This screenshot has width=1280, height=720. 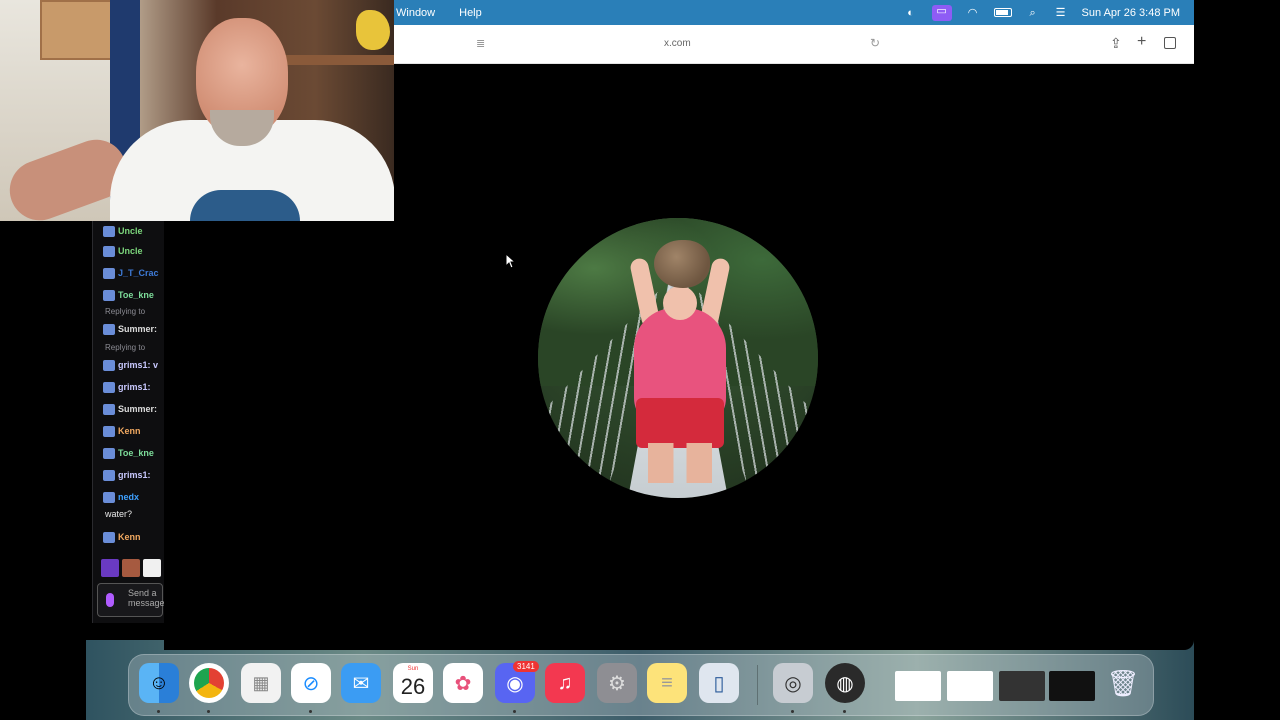 I want to click on chat-username: nedx, so click(x=128, y=497).